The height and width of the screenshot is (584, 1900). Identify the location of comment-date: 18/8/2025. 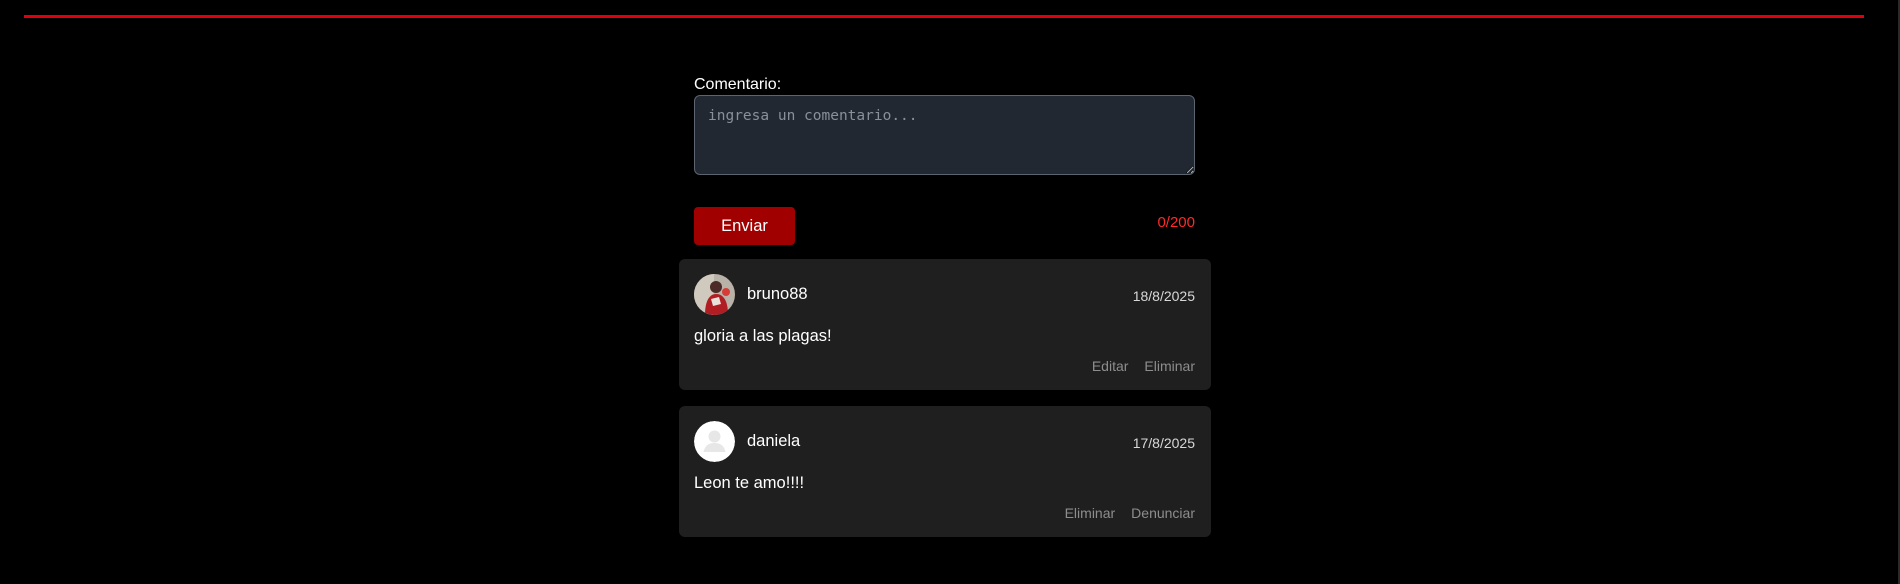
(1163, 296).